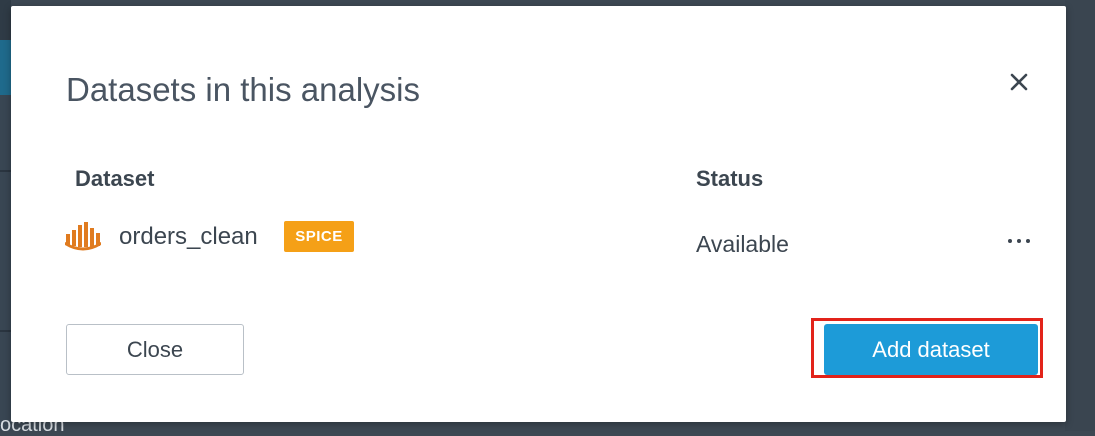 The height and width of the screenshot is (436, 1095). I want to click on close-icon, so click(1019, 82).